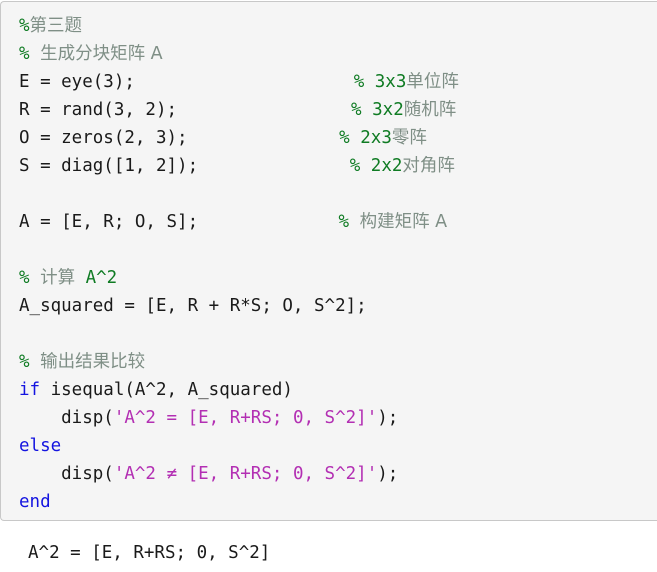  Describe the element at coordinates (432, 82) in the screenshot. I see `comment-text-cjk: 单位阵` at that location.